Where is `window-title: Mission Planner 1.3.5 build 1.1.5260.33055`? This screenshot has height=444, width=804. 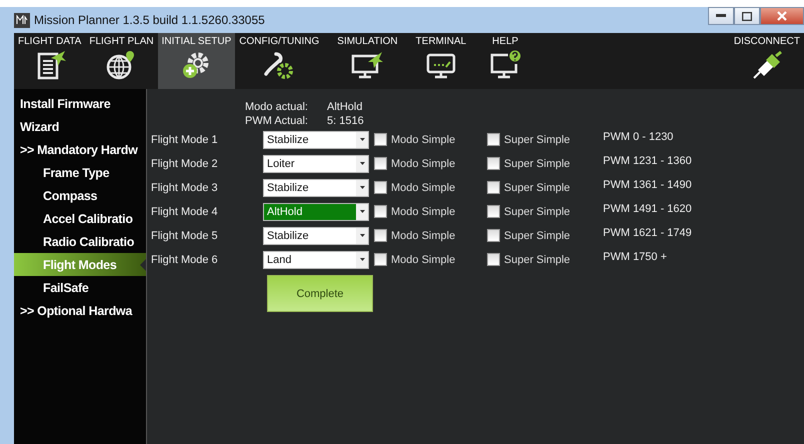 window-title: Mission Planner 1.3.5 build 1.1.5260.33055 is located at coordinates (150, 20).